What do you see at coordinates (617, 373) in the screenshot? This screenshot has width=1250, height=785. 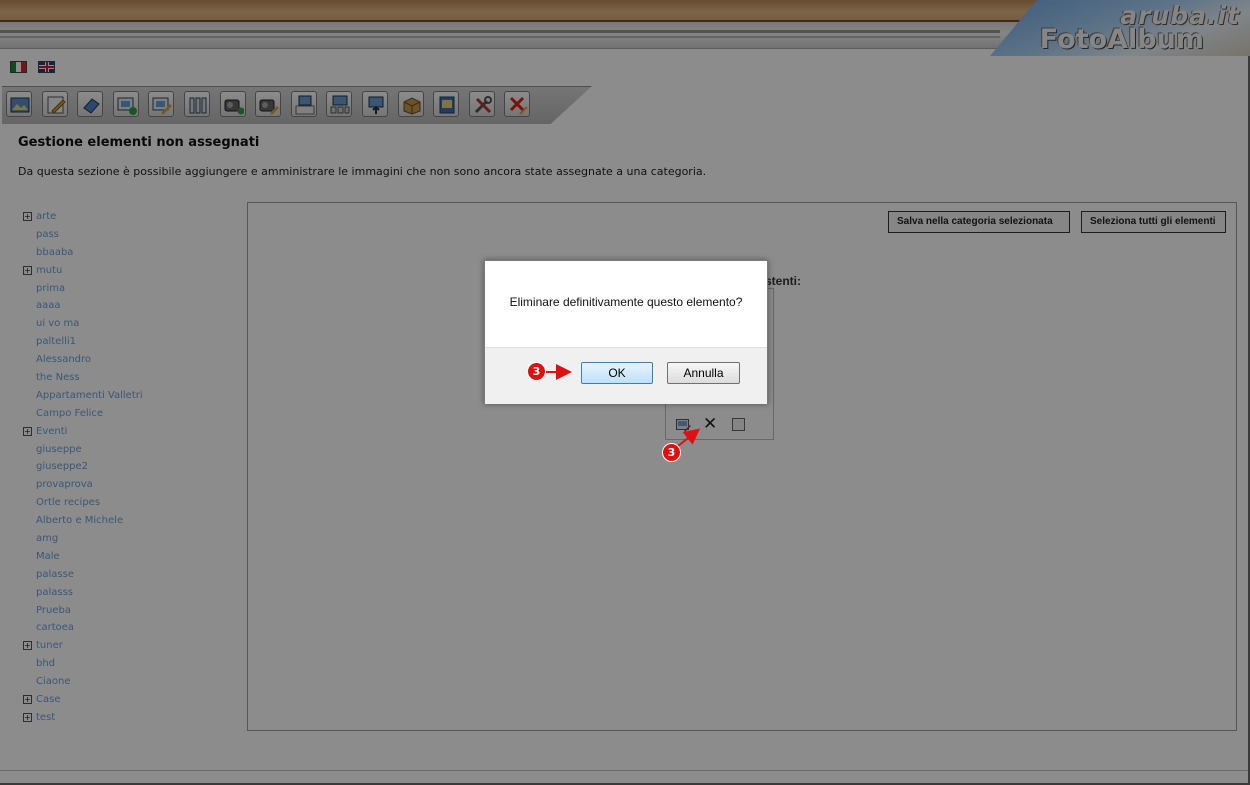 I see `ok-button: OK` at bounding box center [617, 373].